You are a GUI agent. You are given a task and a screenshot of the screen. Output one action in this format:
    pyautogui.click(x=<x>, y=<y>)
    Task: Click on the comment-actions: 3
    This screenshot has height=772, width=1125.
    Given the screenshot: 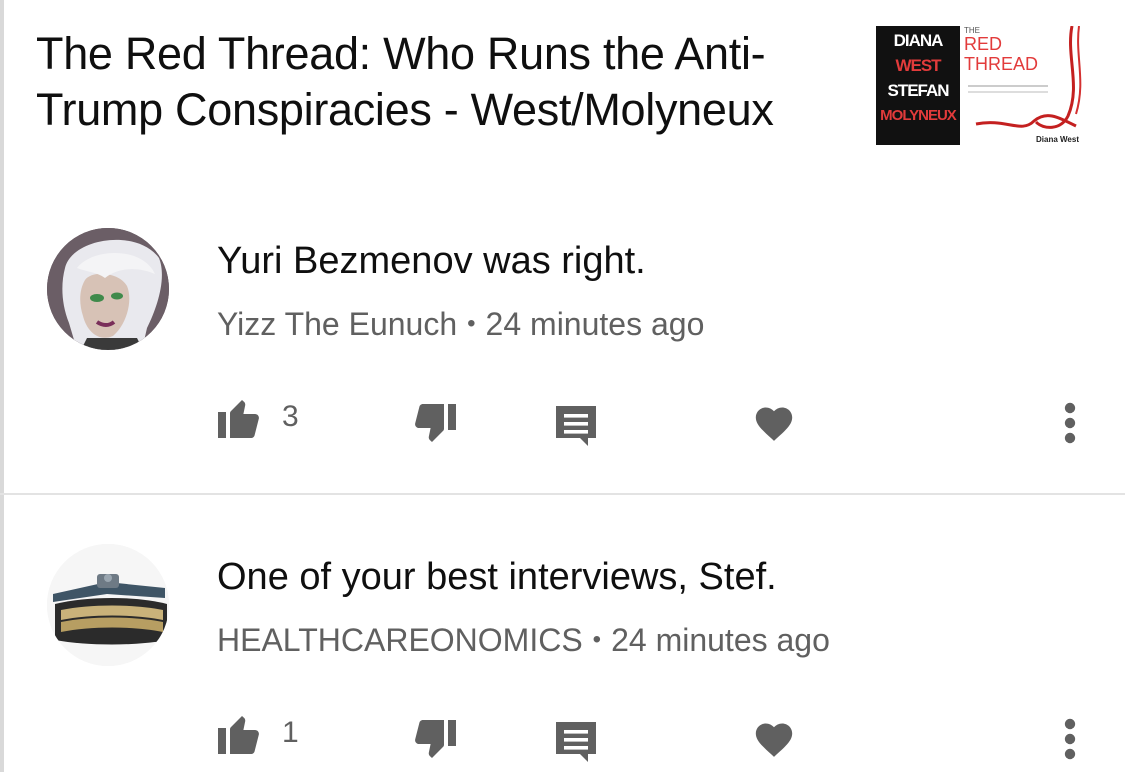 What is the action you would take?
    pyautogui.click(x=562, y=421)
    